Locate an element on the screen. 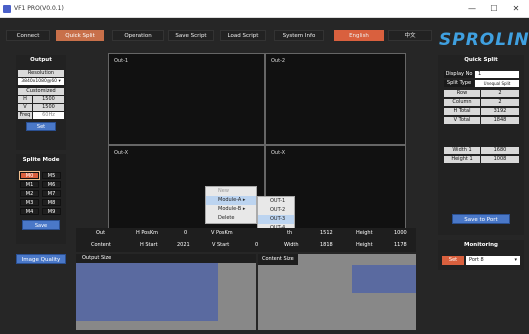 The width and height of the screenshot is (529, 334). mode-m4-button: M4 is located at coordinates (29, 211).